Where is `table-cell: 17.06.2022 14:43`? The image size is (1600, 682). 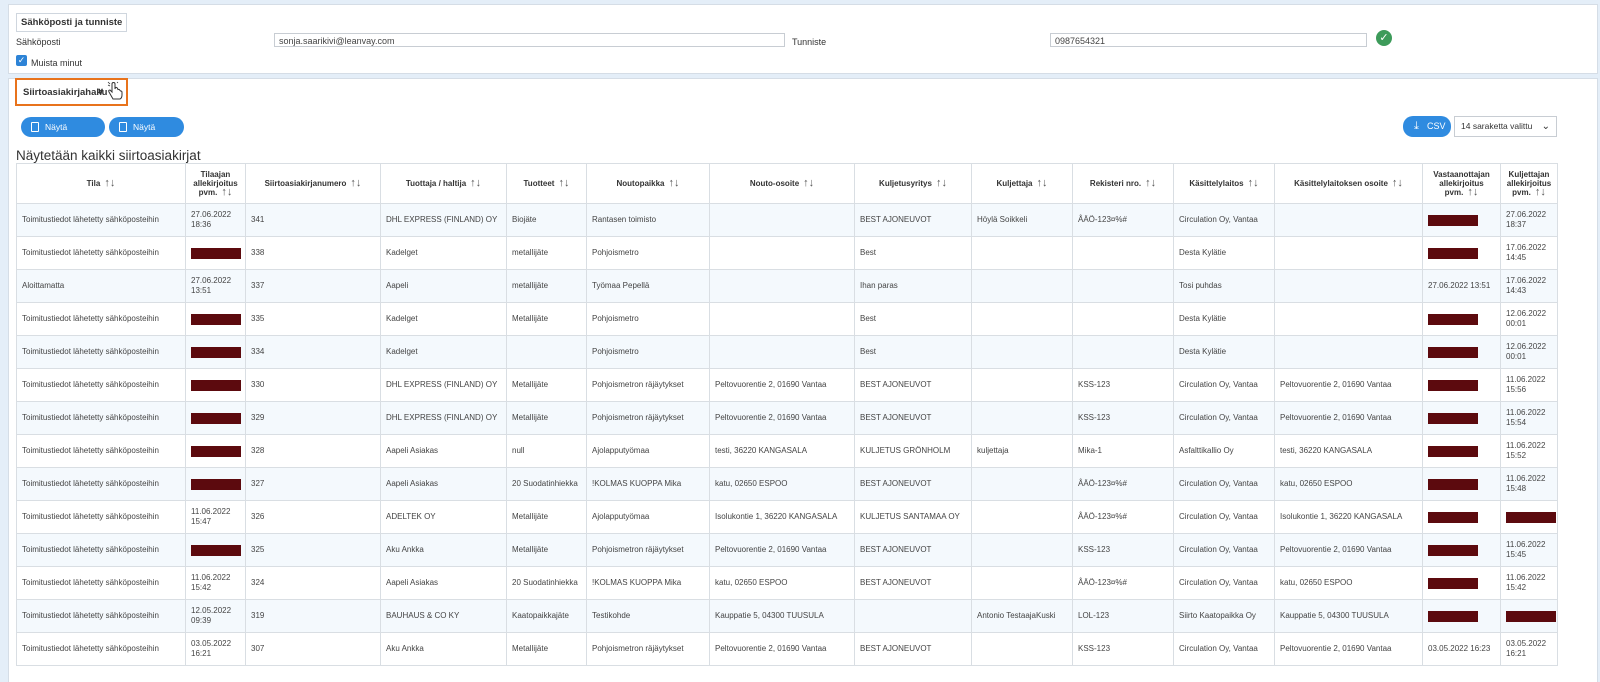 table-cell: 17.06.2022 14:43 is located at coordinates (1529, 286).